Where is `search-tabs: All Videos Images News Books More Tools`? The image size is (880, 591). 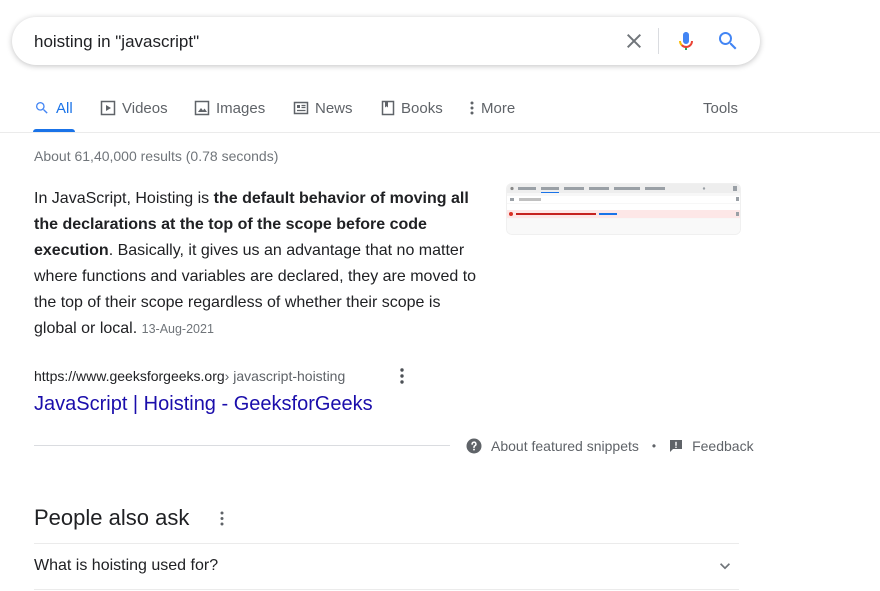 search-tabs: All Videos Images News Books More Tools is located at coordinates (440, 114).